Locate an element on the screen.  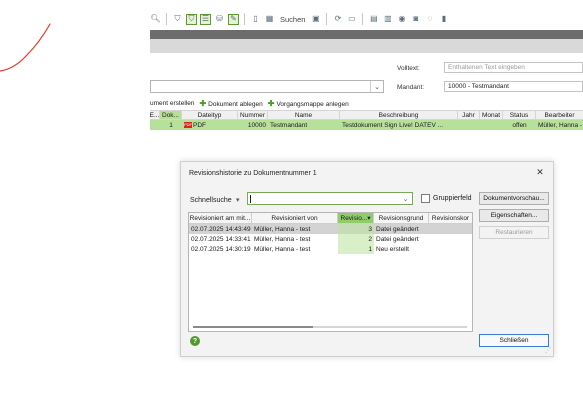
resize-grip-icon: ⋰ is located at coordinates (548, 350).